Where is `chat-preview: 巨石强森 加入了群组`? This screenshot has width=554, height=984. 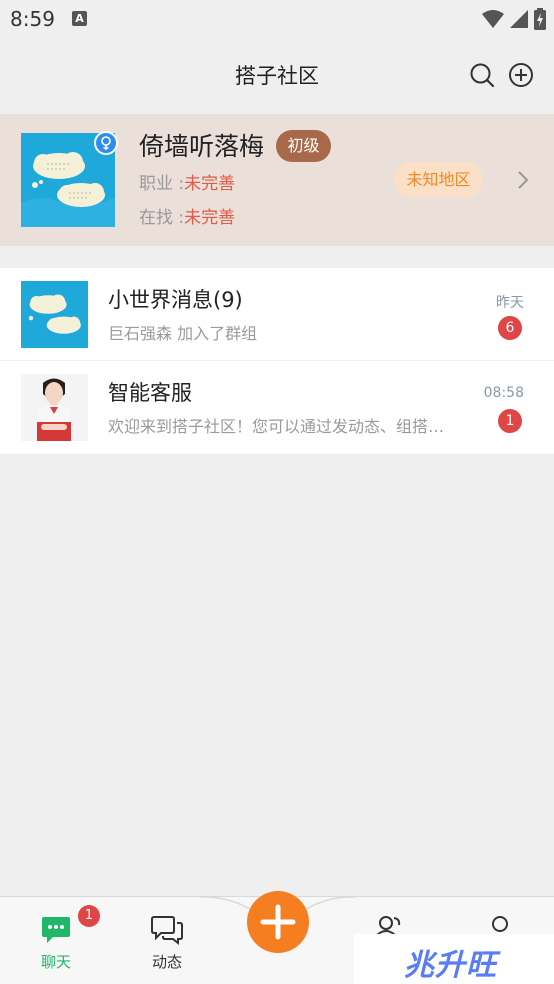
chat-preview: 巨石强森 加入了群组 is located at coordinates (183, 333).